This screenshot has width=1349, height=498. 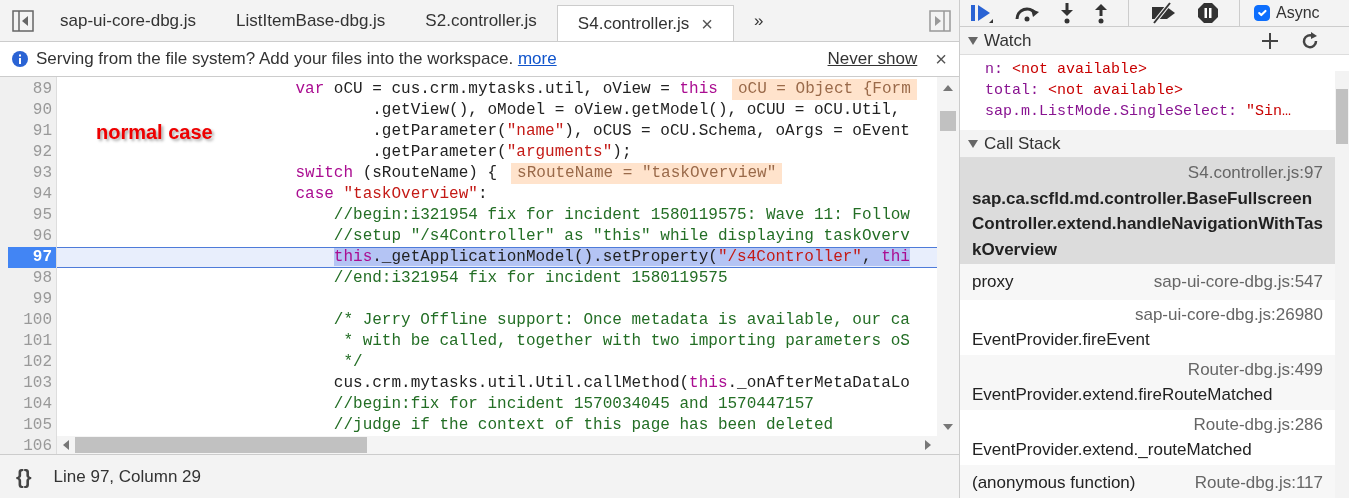 What do you see at coordinates (621, 257) in the screenshot?
I see `code-line: this._getApplicationModel().setProperty("/s4Controller", thi` at bounding box center [621, 257].